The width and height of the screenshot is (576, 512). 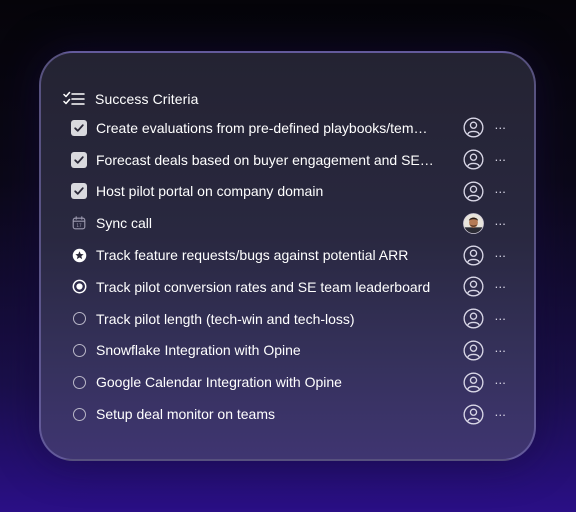 What do you see at coordinates (185, 414) in the screenshot?
I see `criteria-label: Setup deal monitor on teams` at bounding box center [185, 414].